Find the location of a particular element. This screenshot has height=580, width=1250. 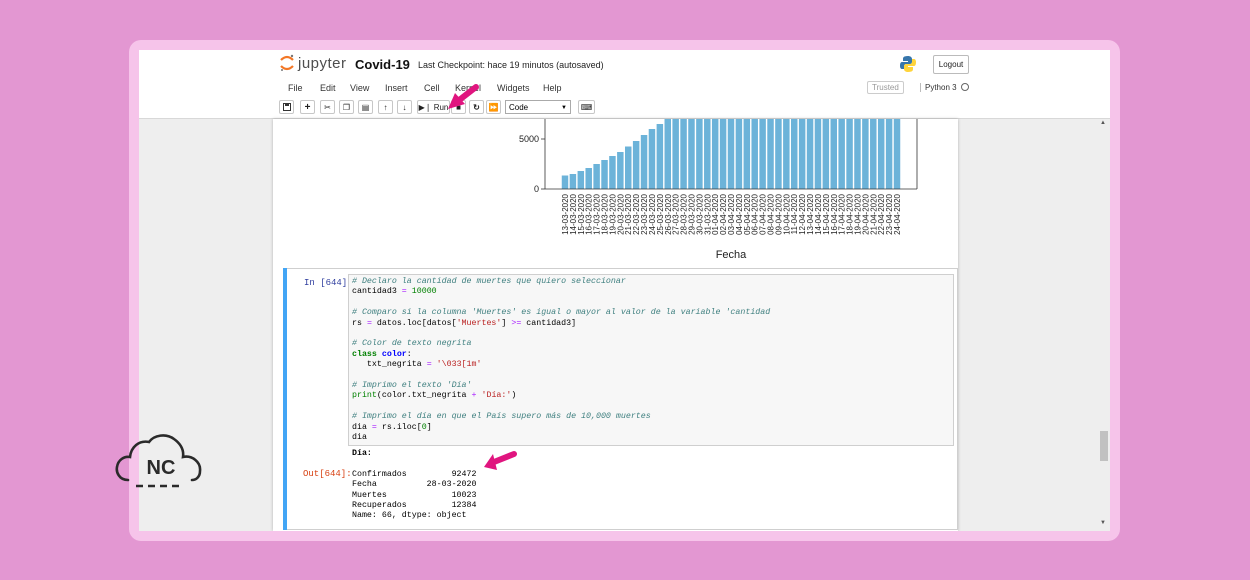

copy-button: ❐ is located at coordinates (346, 107).